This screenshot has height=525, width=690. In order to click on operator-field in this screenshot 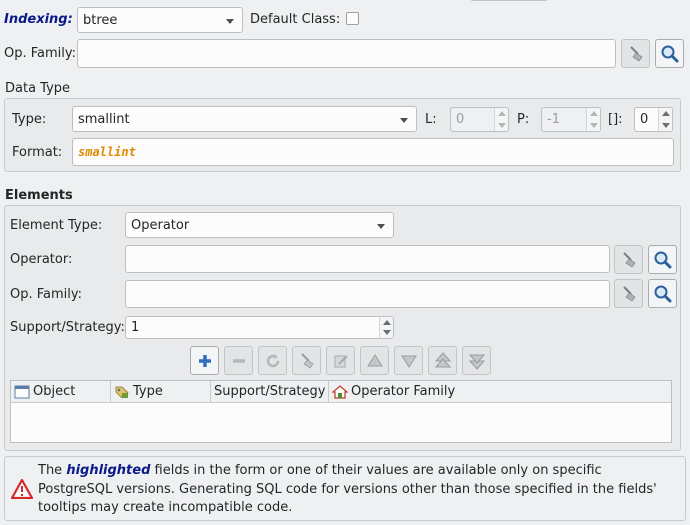, I will do `click(367, 259)`.